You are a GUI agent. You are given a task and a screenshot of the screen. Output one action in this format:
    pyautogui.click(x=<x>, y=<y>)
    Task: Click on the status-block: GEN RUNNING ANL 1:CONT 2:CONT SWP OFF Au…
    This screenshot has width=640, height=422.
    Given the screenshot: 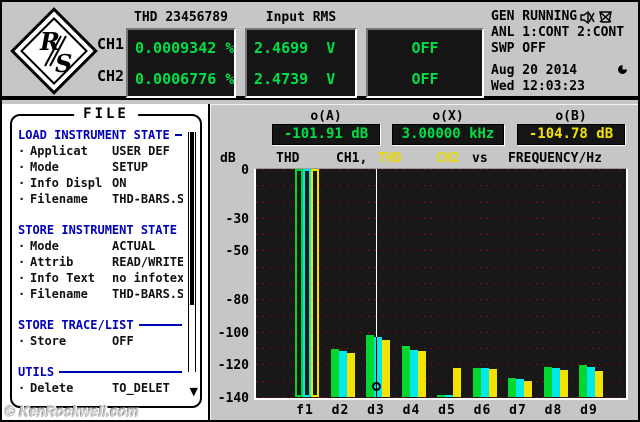 What is the action you would take?
    pyautogui.click(x=557, y=52)
    